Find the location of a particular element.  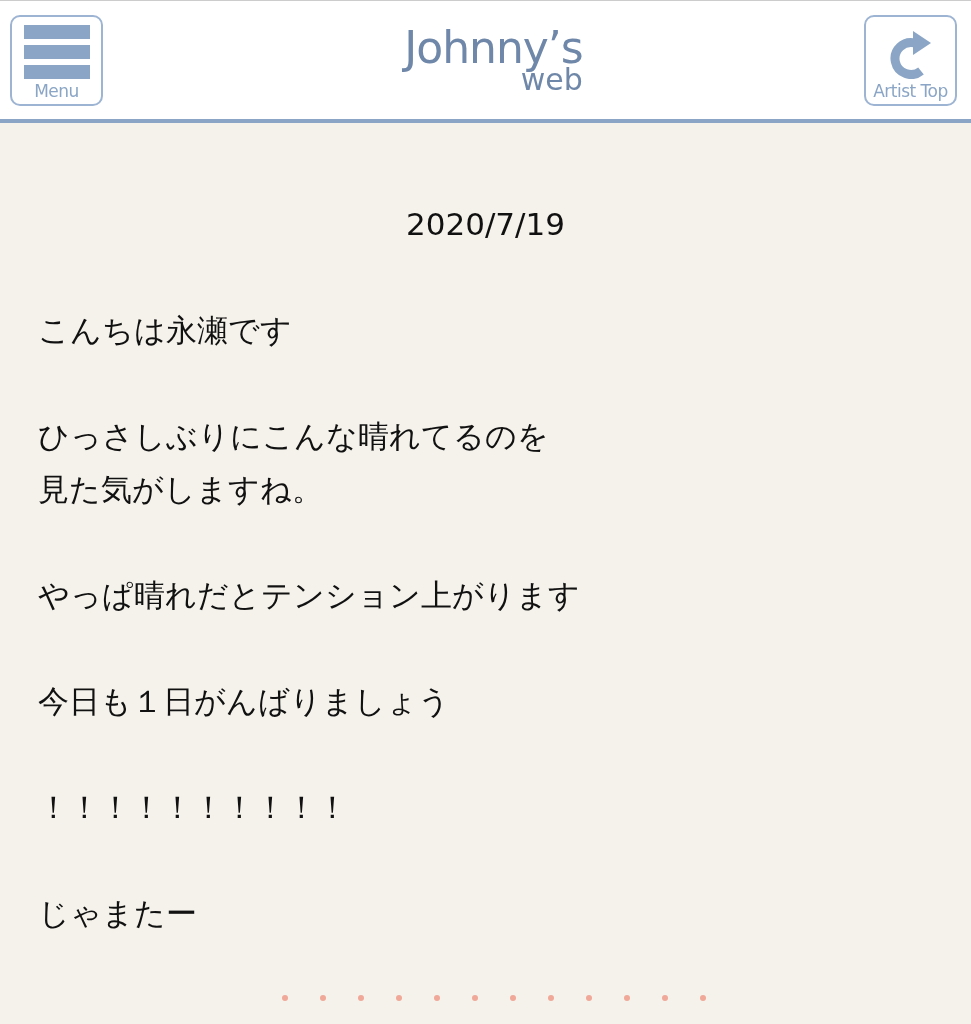

post-date: 2020/7/19 is located at coordinates (485, 224).